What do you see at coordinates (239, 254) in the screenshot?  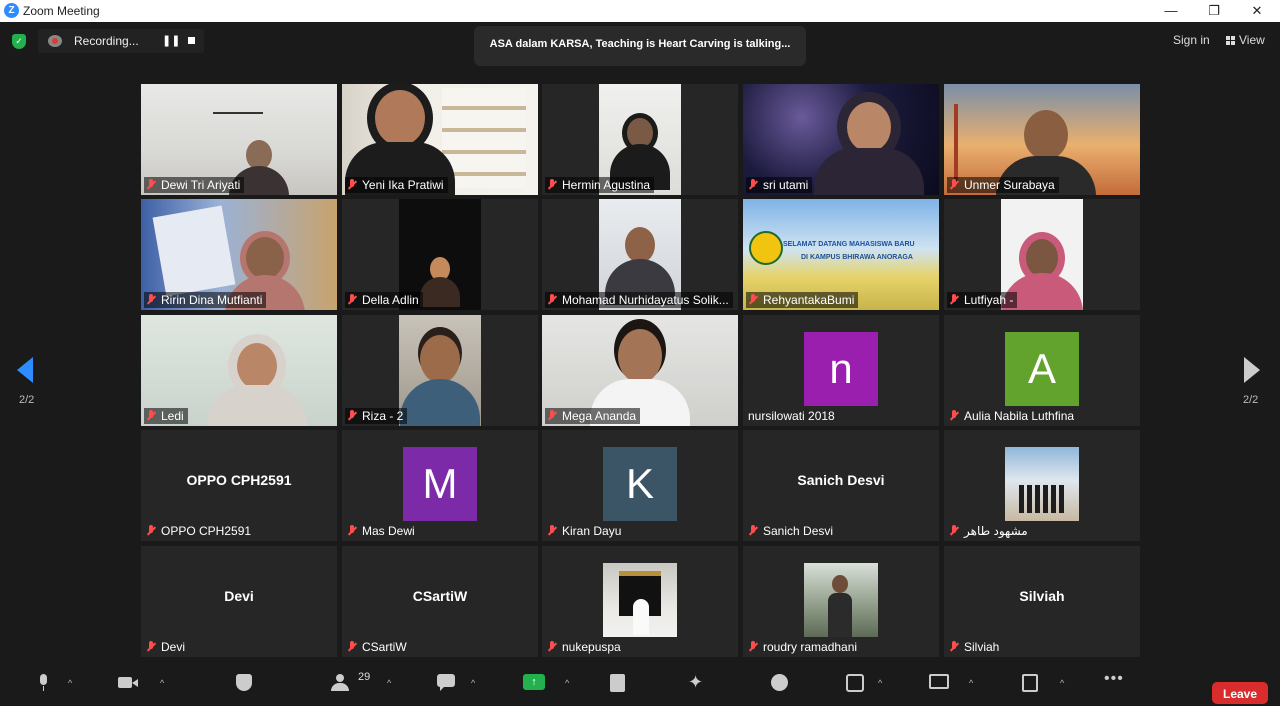 I see `participant-tile: Ririn Dina Mutfianti` at bounding box center [239, 254].